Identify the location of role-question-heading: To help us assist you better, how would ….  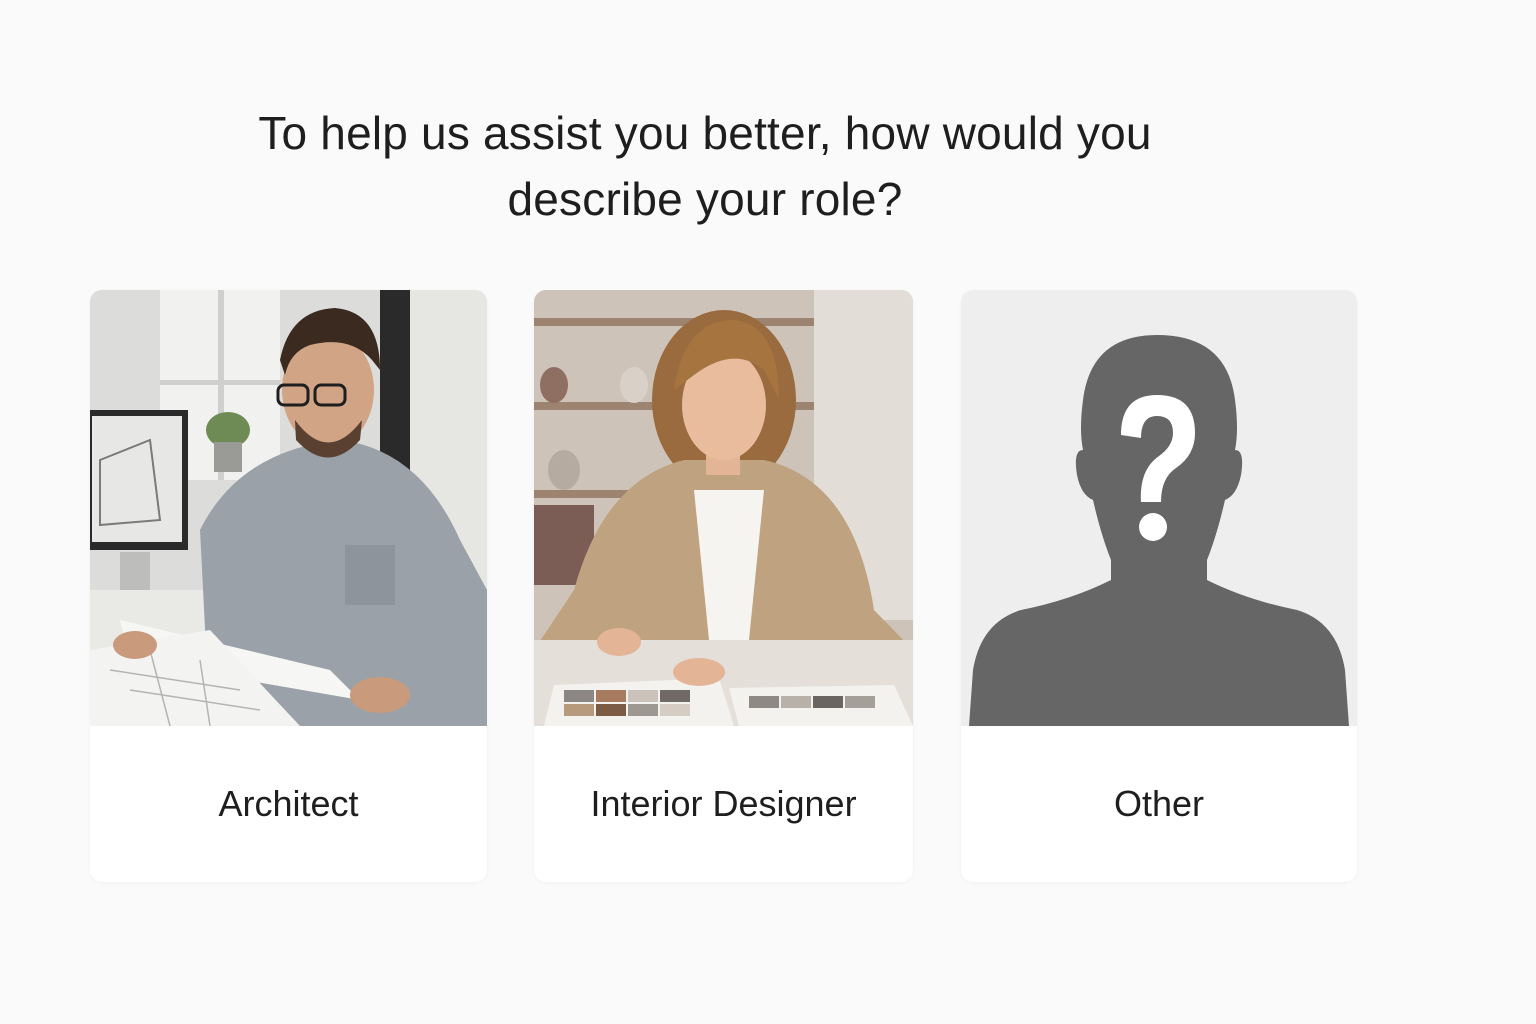
(705, 166).